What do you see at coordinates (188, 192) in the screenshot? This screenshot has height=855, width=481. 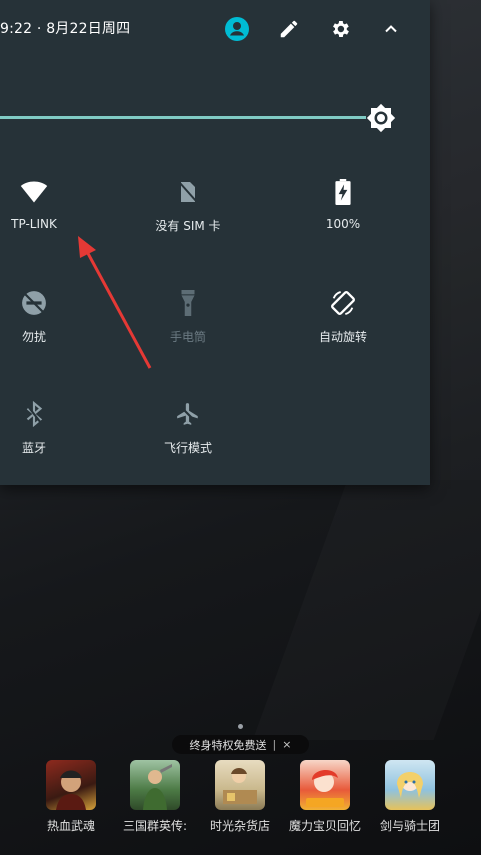 I see `no-sim-icon` at bounding box center [188, 192].